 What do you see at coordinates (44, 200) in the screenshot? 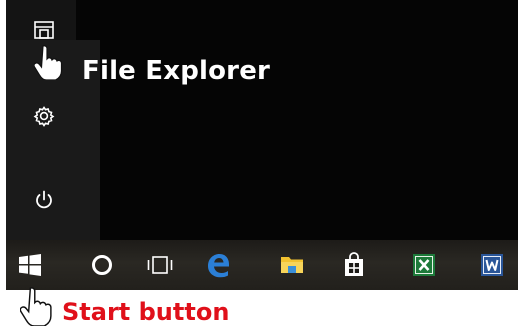
I see `power-icon` at bounding box center [44, 200].